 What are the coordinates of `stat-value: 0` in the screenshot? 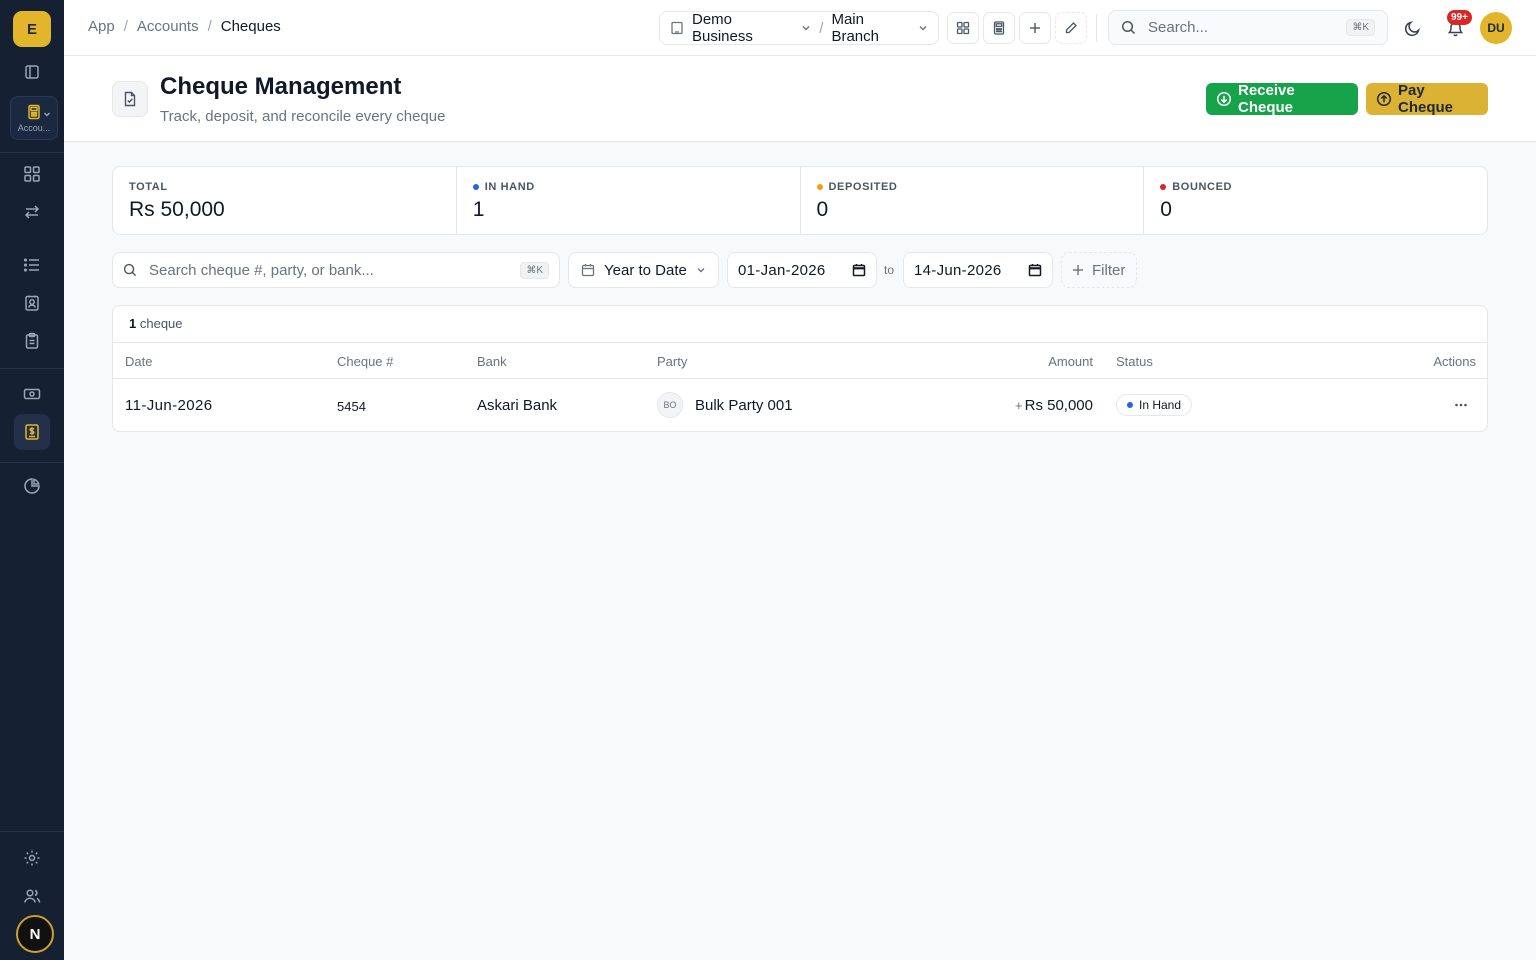 It's located at (1166, 209).